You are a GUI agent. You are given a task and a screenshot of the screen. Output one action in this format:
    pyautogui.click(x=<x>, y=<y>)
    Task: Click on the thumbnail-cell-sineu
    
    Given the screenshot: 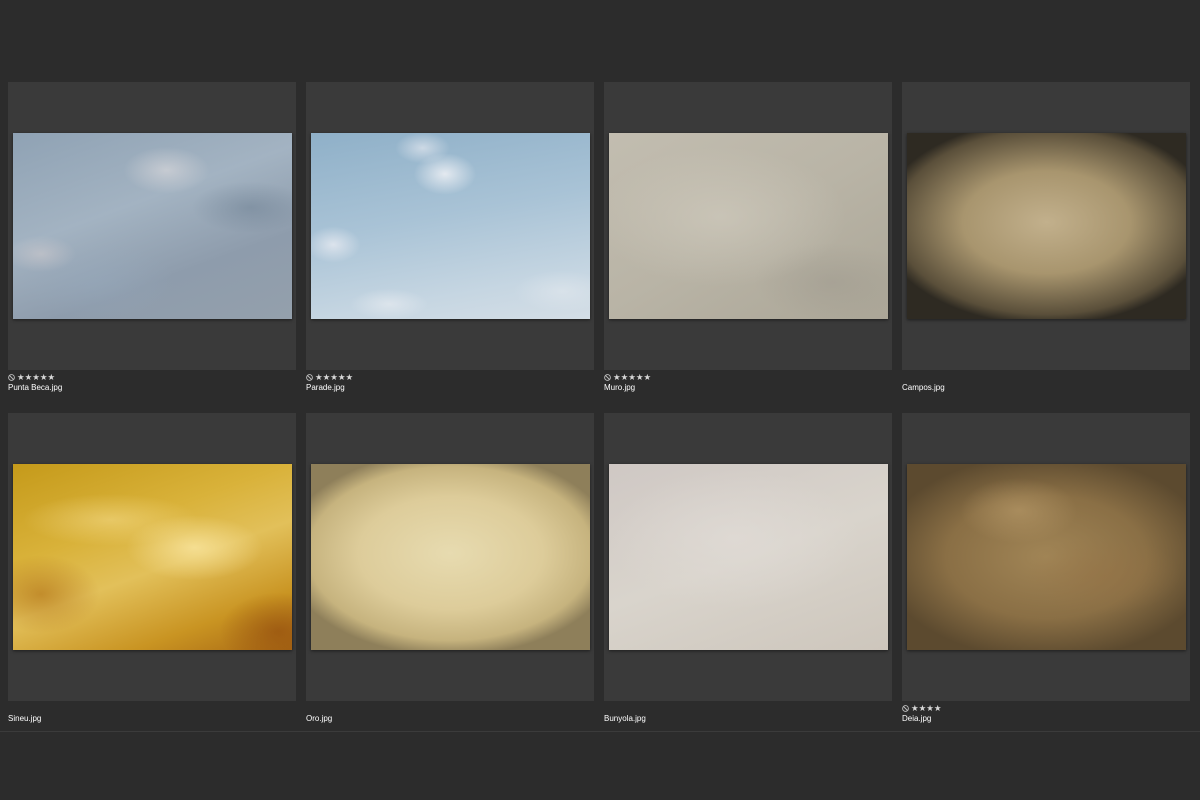 What is the action you would take?
    pyautogui.click(x=152, y=557)
    